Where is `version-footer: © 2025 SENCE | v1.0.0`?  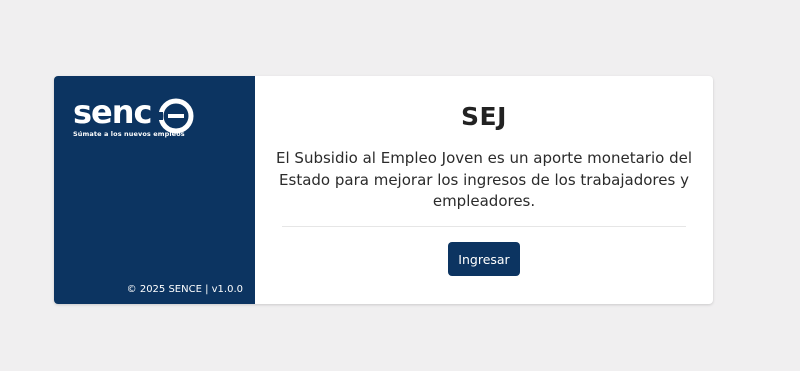 version-footer: © 2025 SENCE | v1.0.0 is located at coordinates (184, 289).